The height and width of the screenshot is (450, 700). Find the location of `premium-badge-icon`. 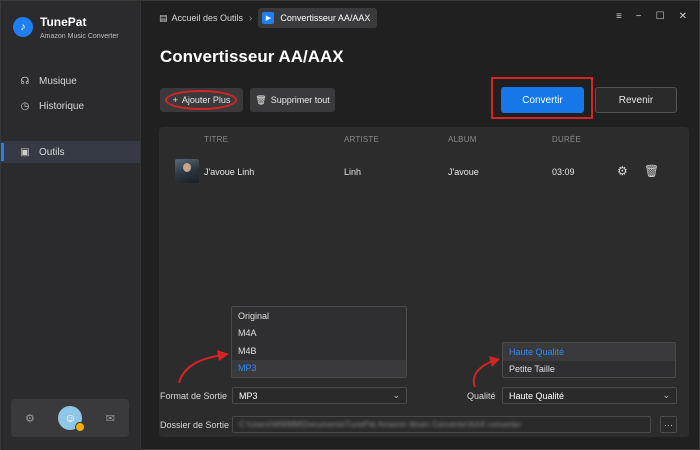

premium-badge-icon is located at coordinates (80, 427).